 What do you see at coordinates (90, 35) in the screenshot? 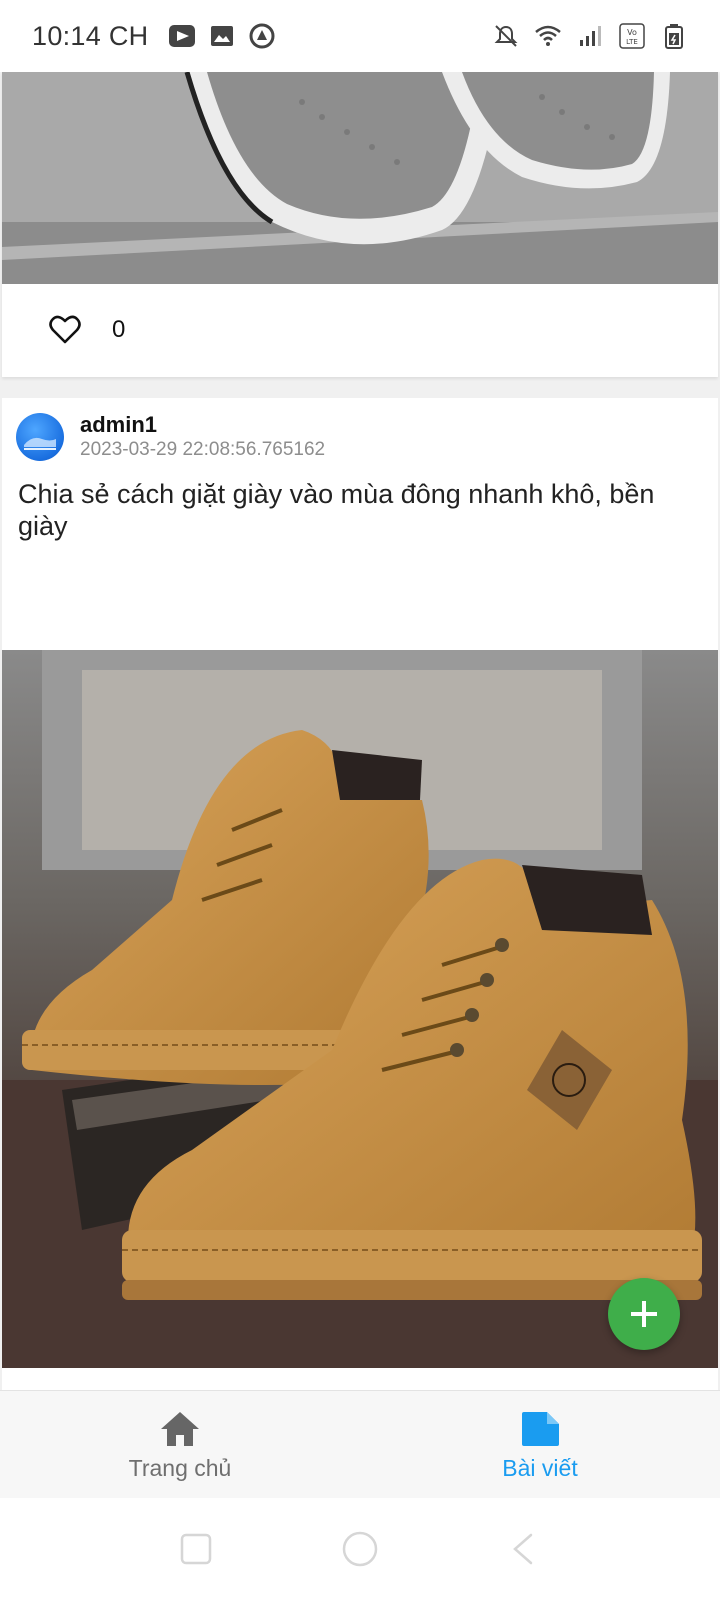
I see `status-time: 10:14 CH` at bounding box center [90, 35].